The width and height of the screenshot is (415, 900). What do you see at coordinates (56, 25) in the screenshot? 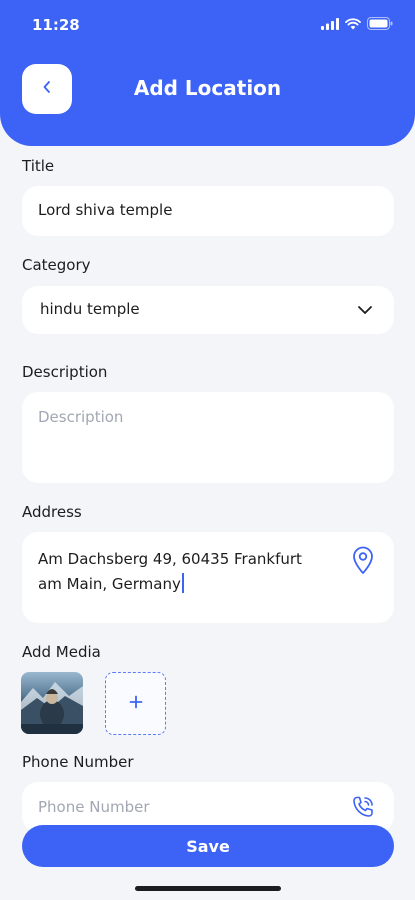
I see `status-time: 11:28` at bounding box center [56, 25].